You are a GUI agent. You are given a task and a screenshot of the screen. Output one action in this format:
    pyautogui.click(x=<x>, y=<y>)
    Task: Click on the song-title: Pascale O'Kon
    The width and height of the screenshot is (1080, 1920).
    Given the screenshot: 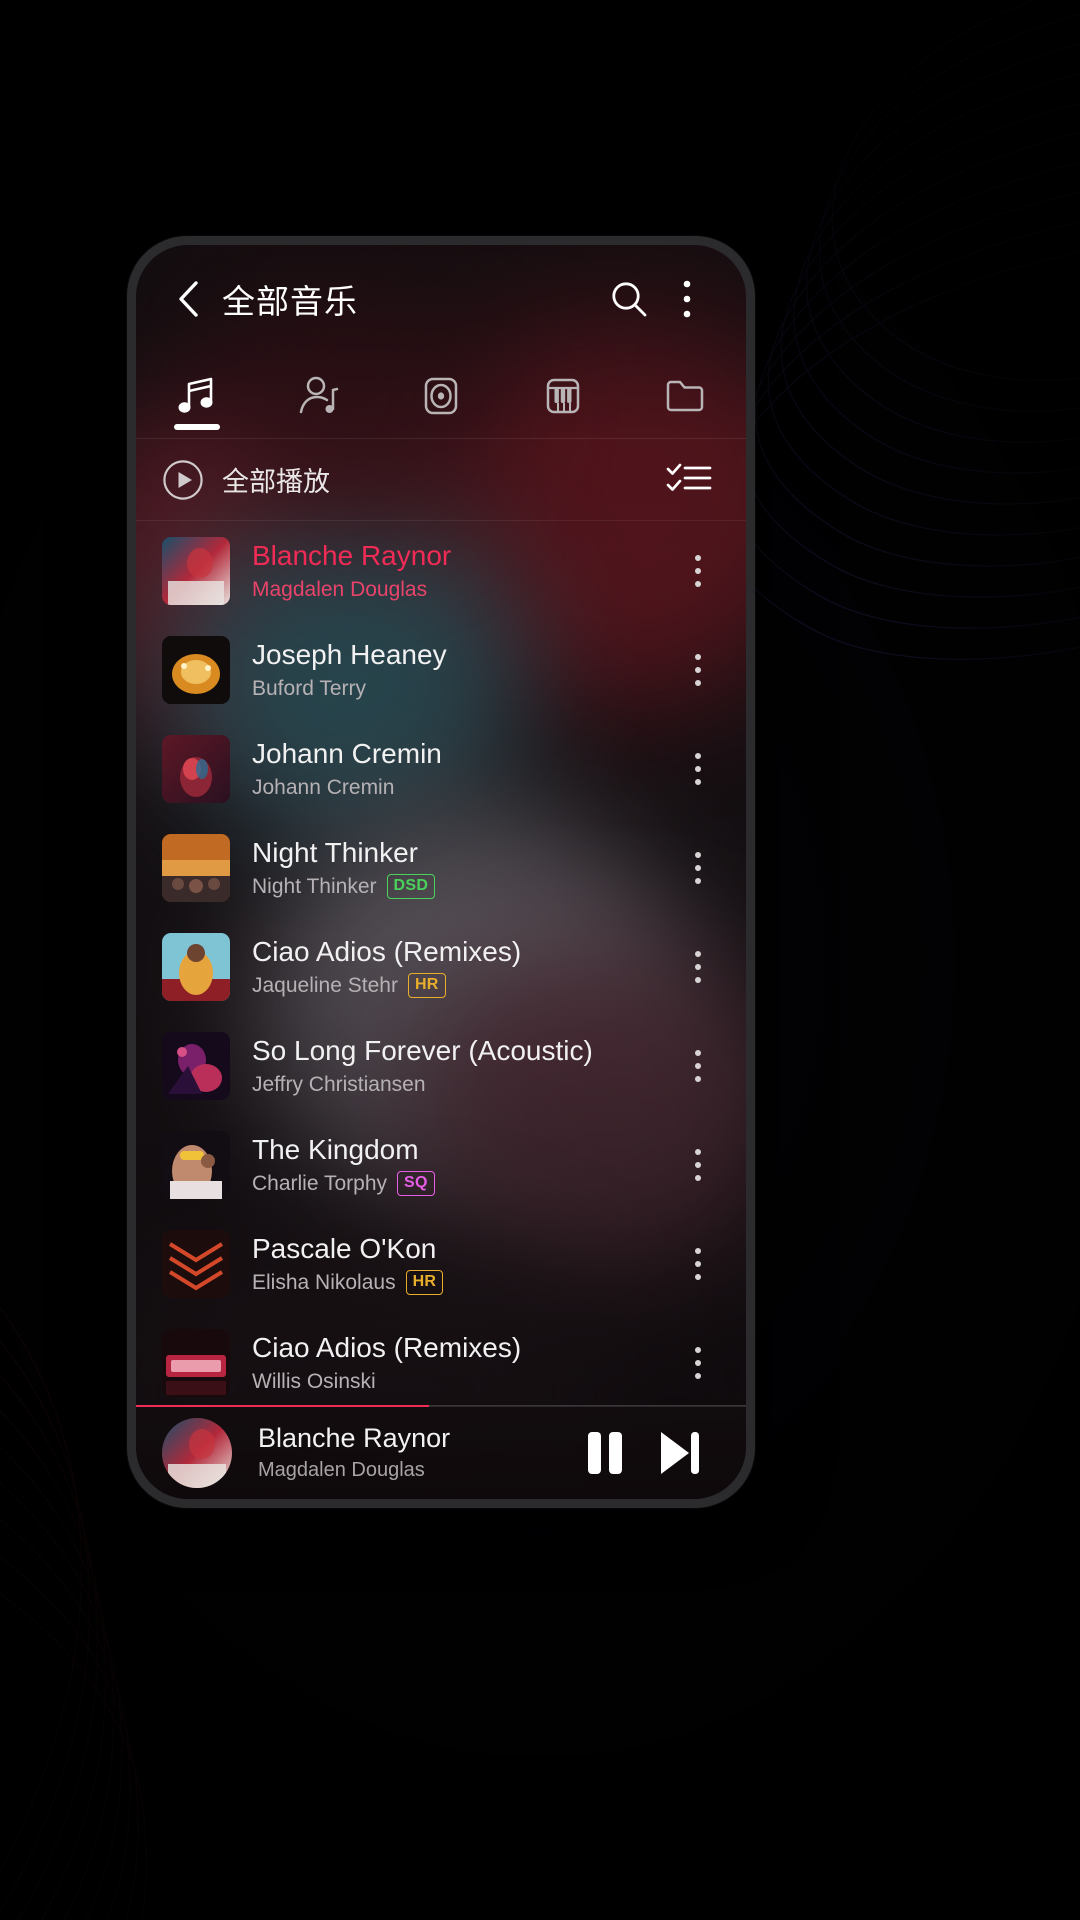 What is the action you would take?
    pyautogui.click(x=344, y=1248)
    